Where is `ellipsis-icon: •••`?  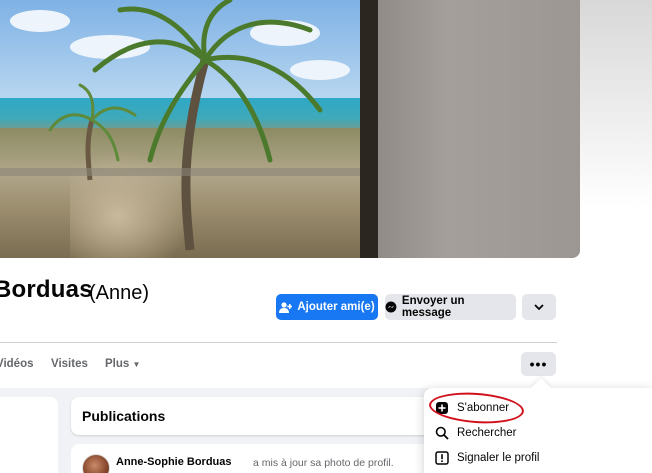
ellipsis-icon: ••• is located at coordinates (538, 364).